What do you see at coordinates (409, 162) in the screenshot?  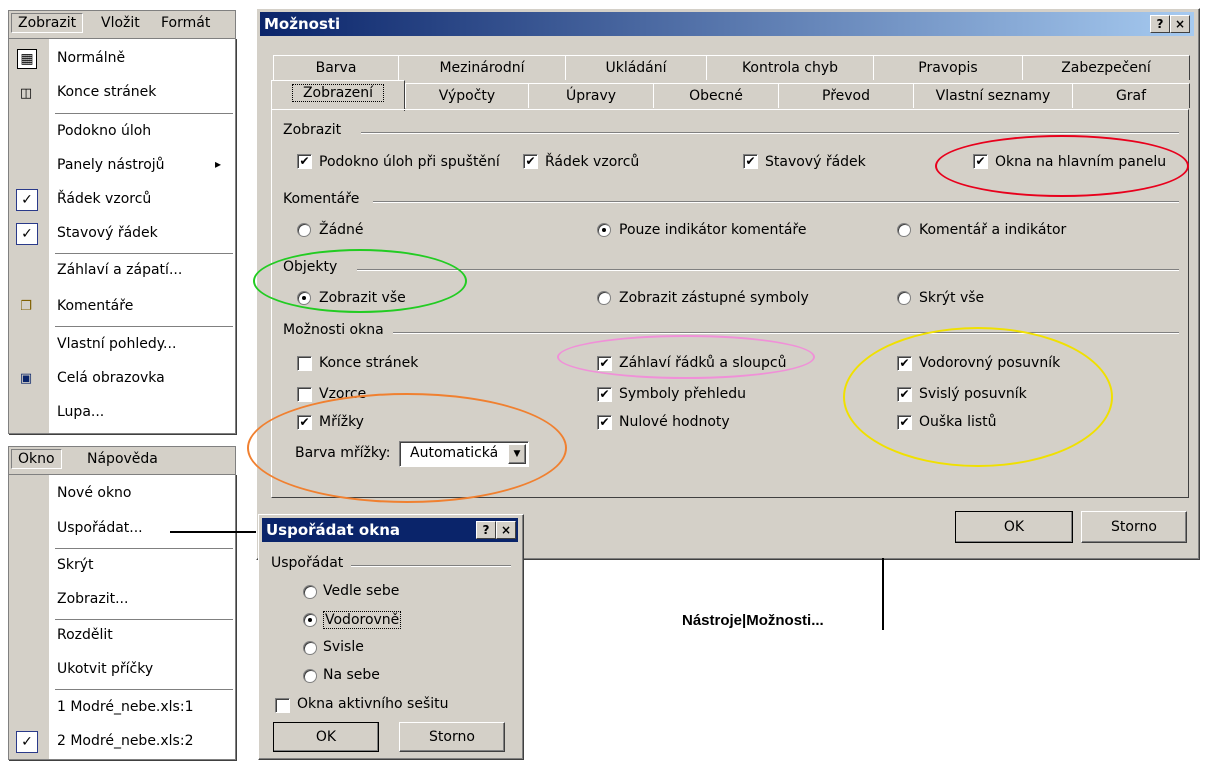 I see `label-podokno-uloh: Podokno úloh při spuštění` at bounding box center [409, 162].